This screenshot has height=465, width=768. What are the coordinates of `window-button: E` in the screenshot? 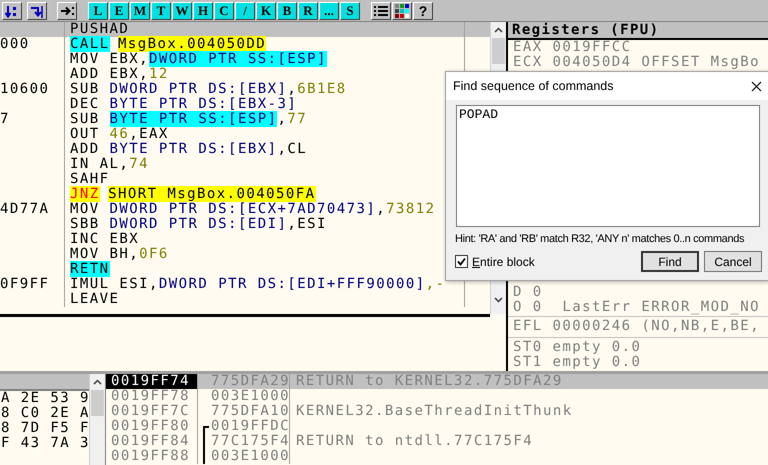 It's located at (119, 11).